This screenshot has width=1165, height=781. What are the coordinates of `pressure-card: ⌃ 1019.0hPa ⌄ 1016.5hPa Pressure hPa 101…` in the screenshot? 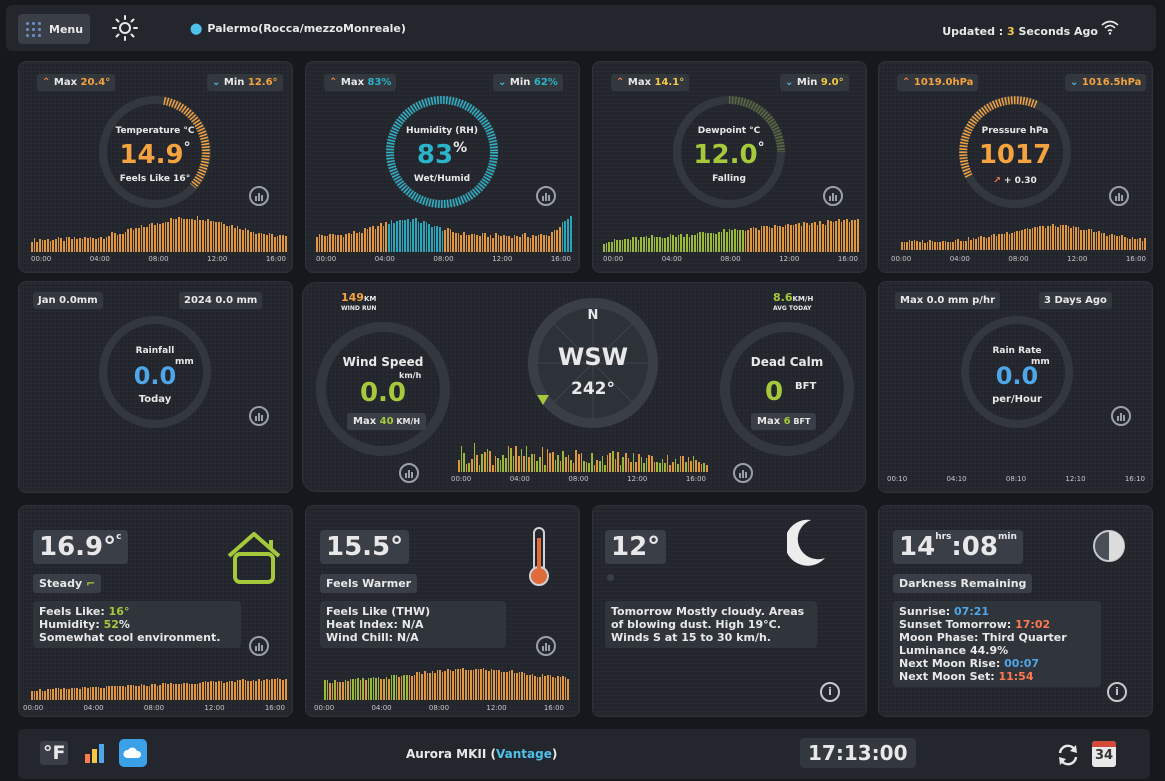 It's located at (1015, 167).